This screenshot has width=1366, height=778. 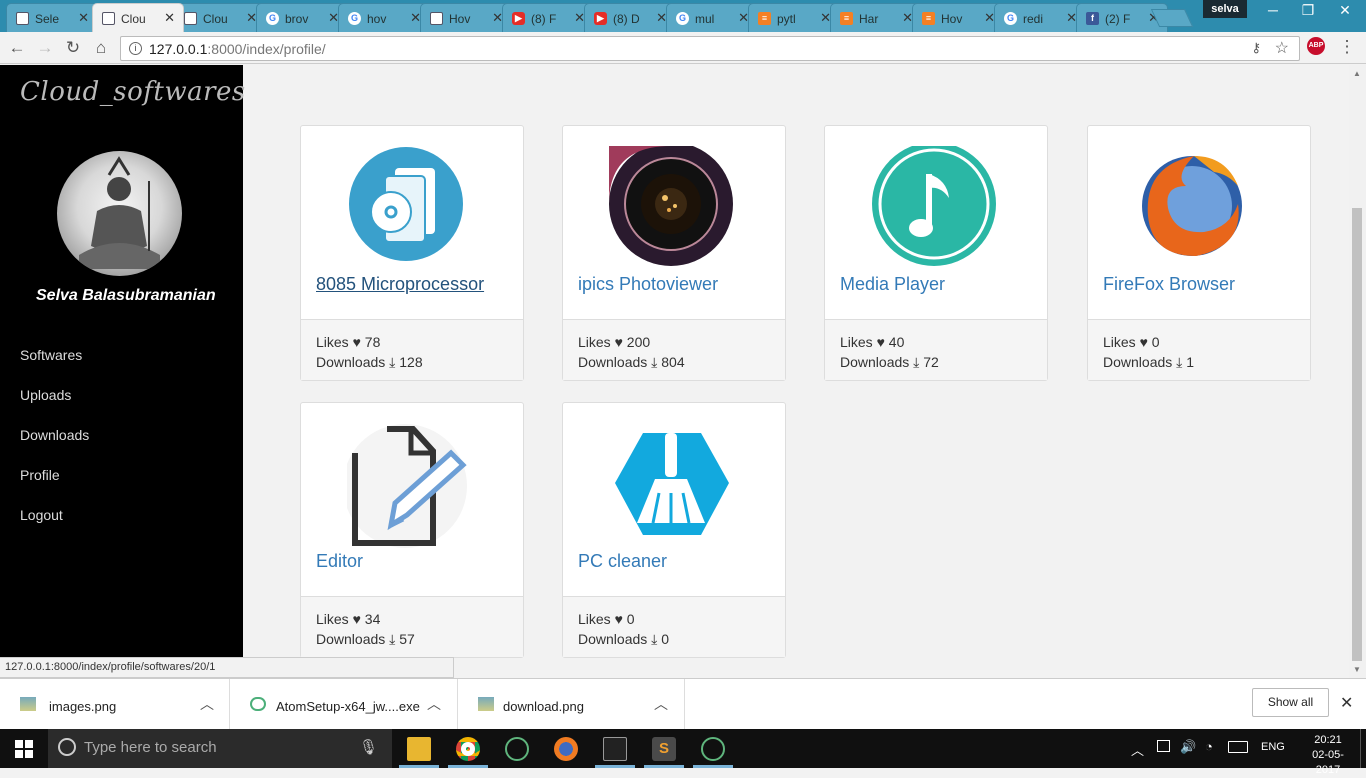 What do you see at coordinates (672, 207) in the screenshot?
I see `camera-lens-icon` at bounding box center [672, 207].